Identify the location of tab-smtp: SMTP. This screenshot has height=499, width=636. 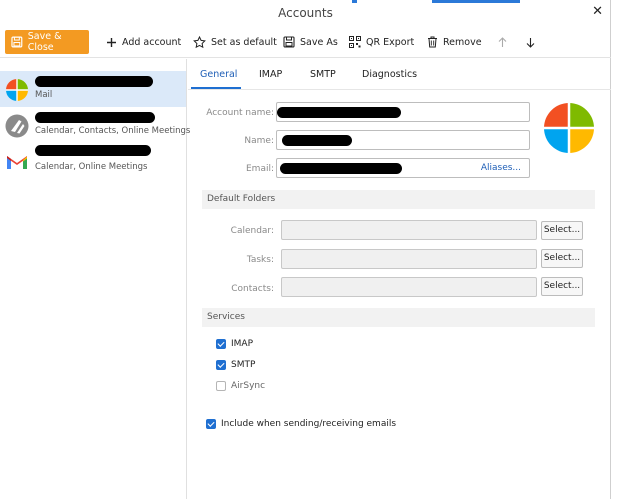
(323, 74).